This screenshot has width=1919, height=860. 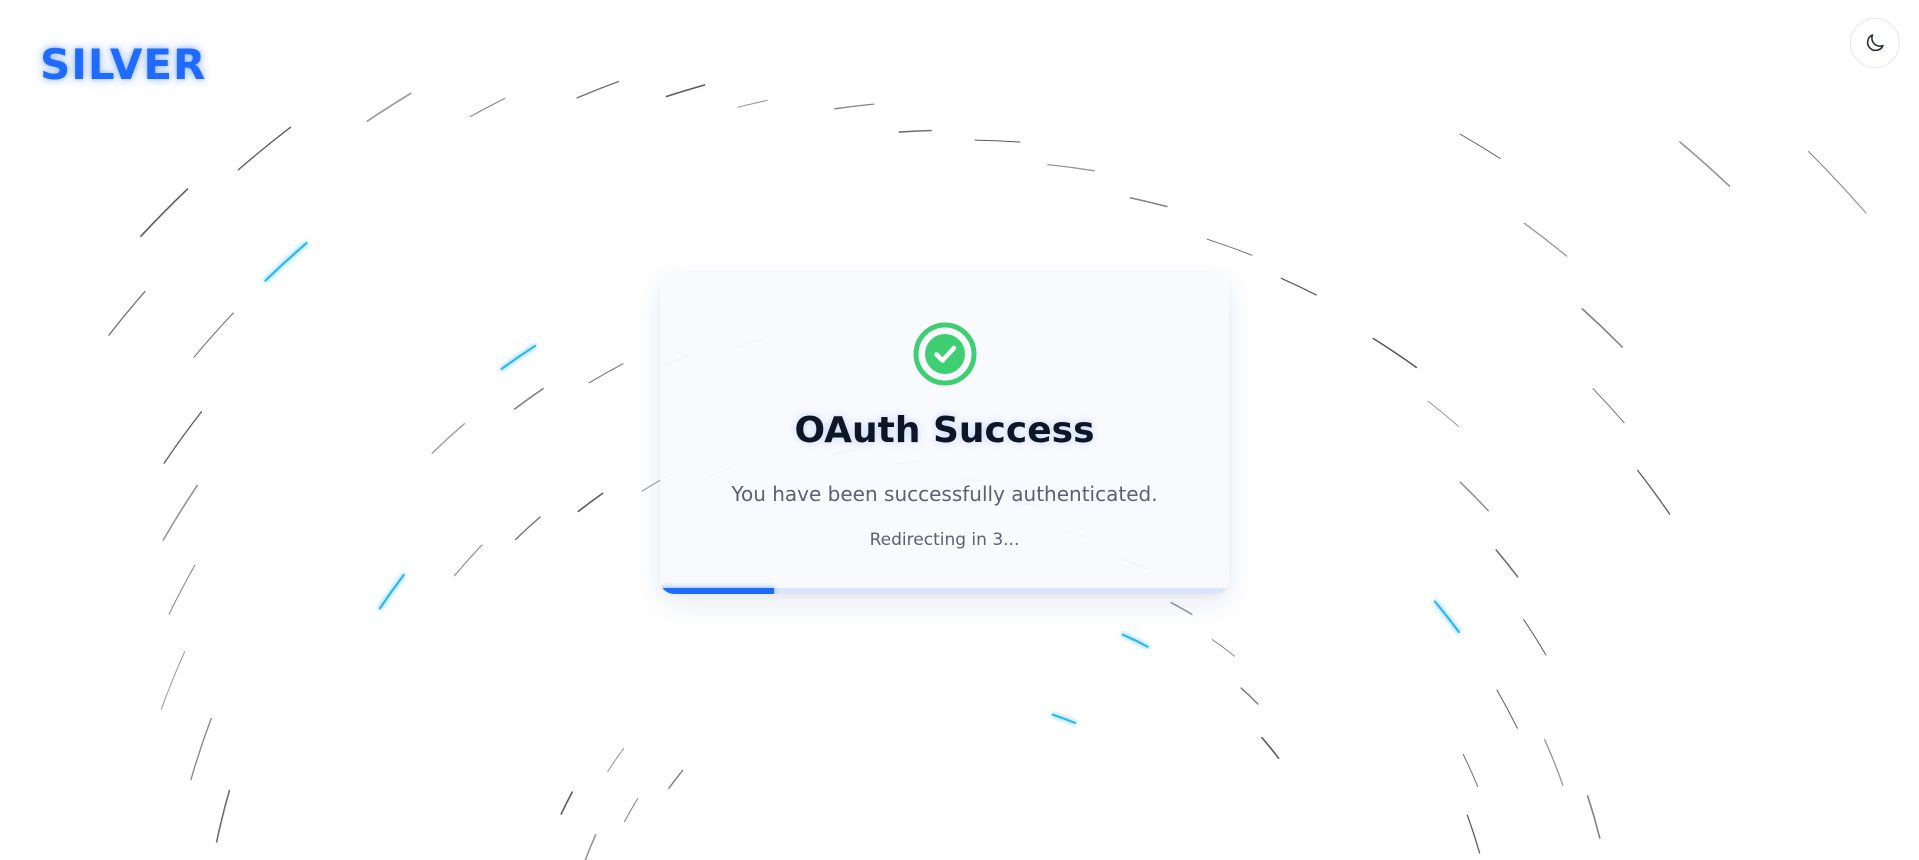 I want to click on card-title: OAuth Success, so click(x=944, y=430).